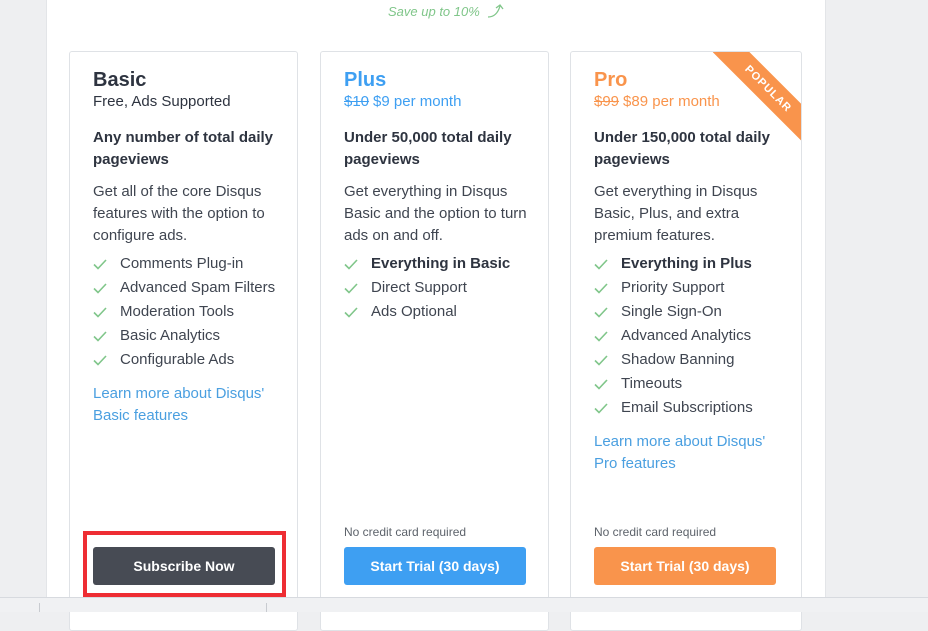  What do you see at coordinates (428, 148) in the screenshot?
I see `plan-pageviews: Under 50,000 total daily pageviews` at bounding box center [428, 148].